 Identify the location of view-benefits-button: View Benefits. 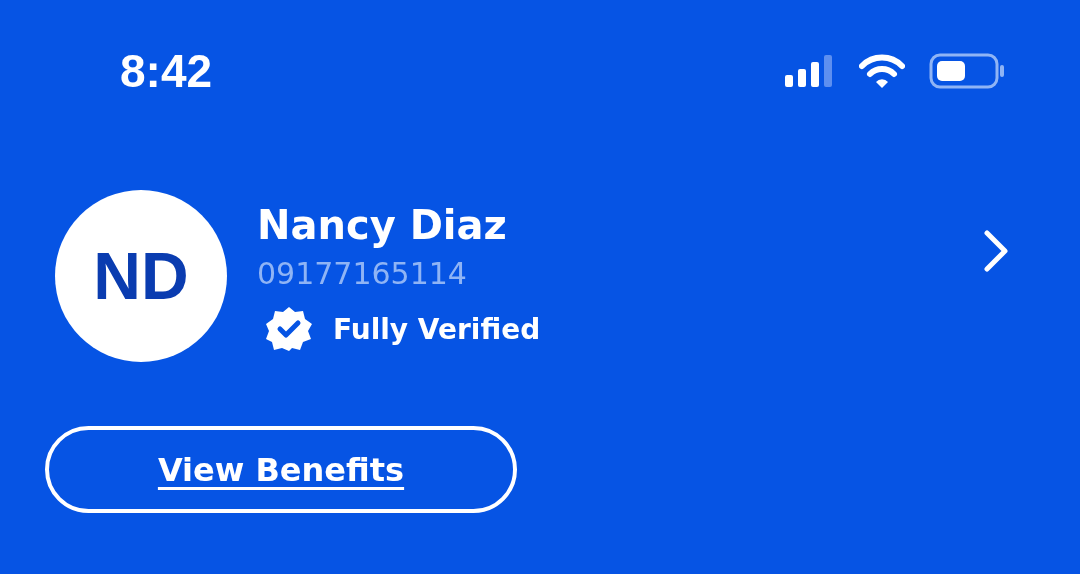
(281, 469).